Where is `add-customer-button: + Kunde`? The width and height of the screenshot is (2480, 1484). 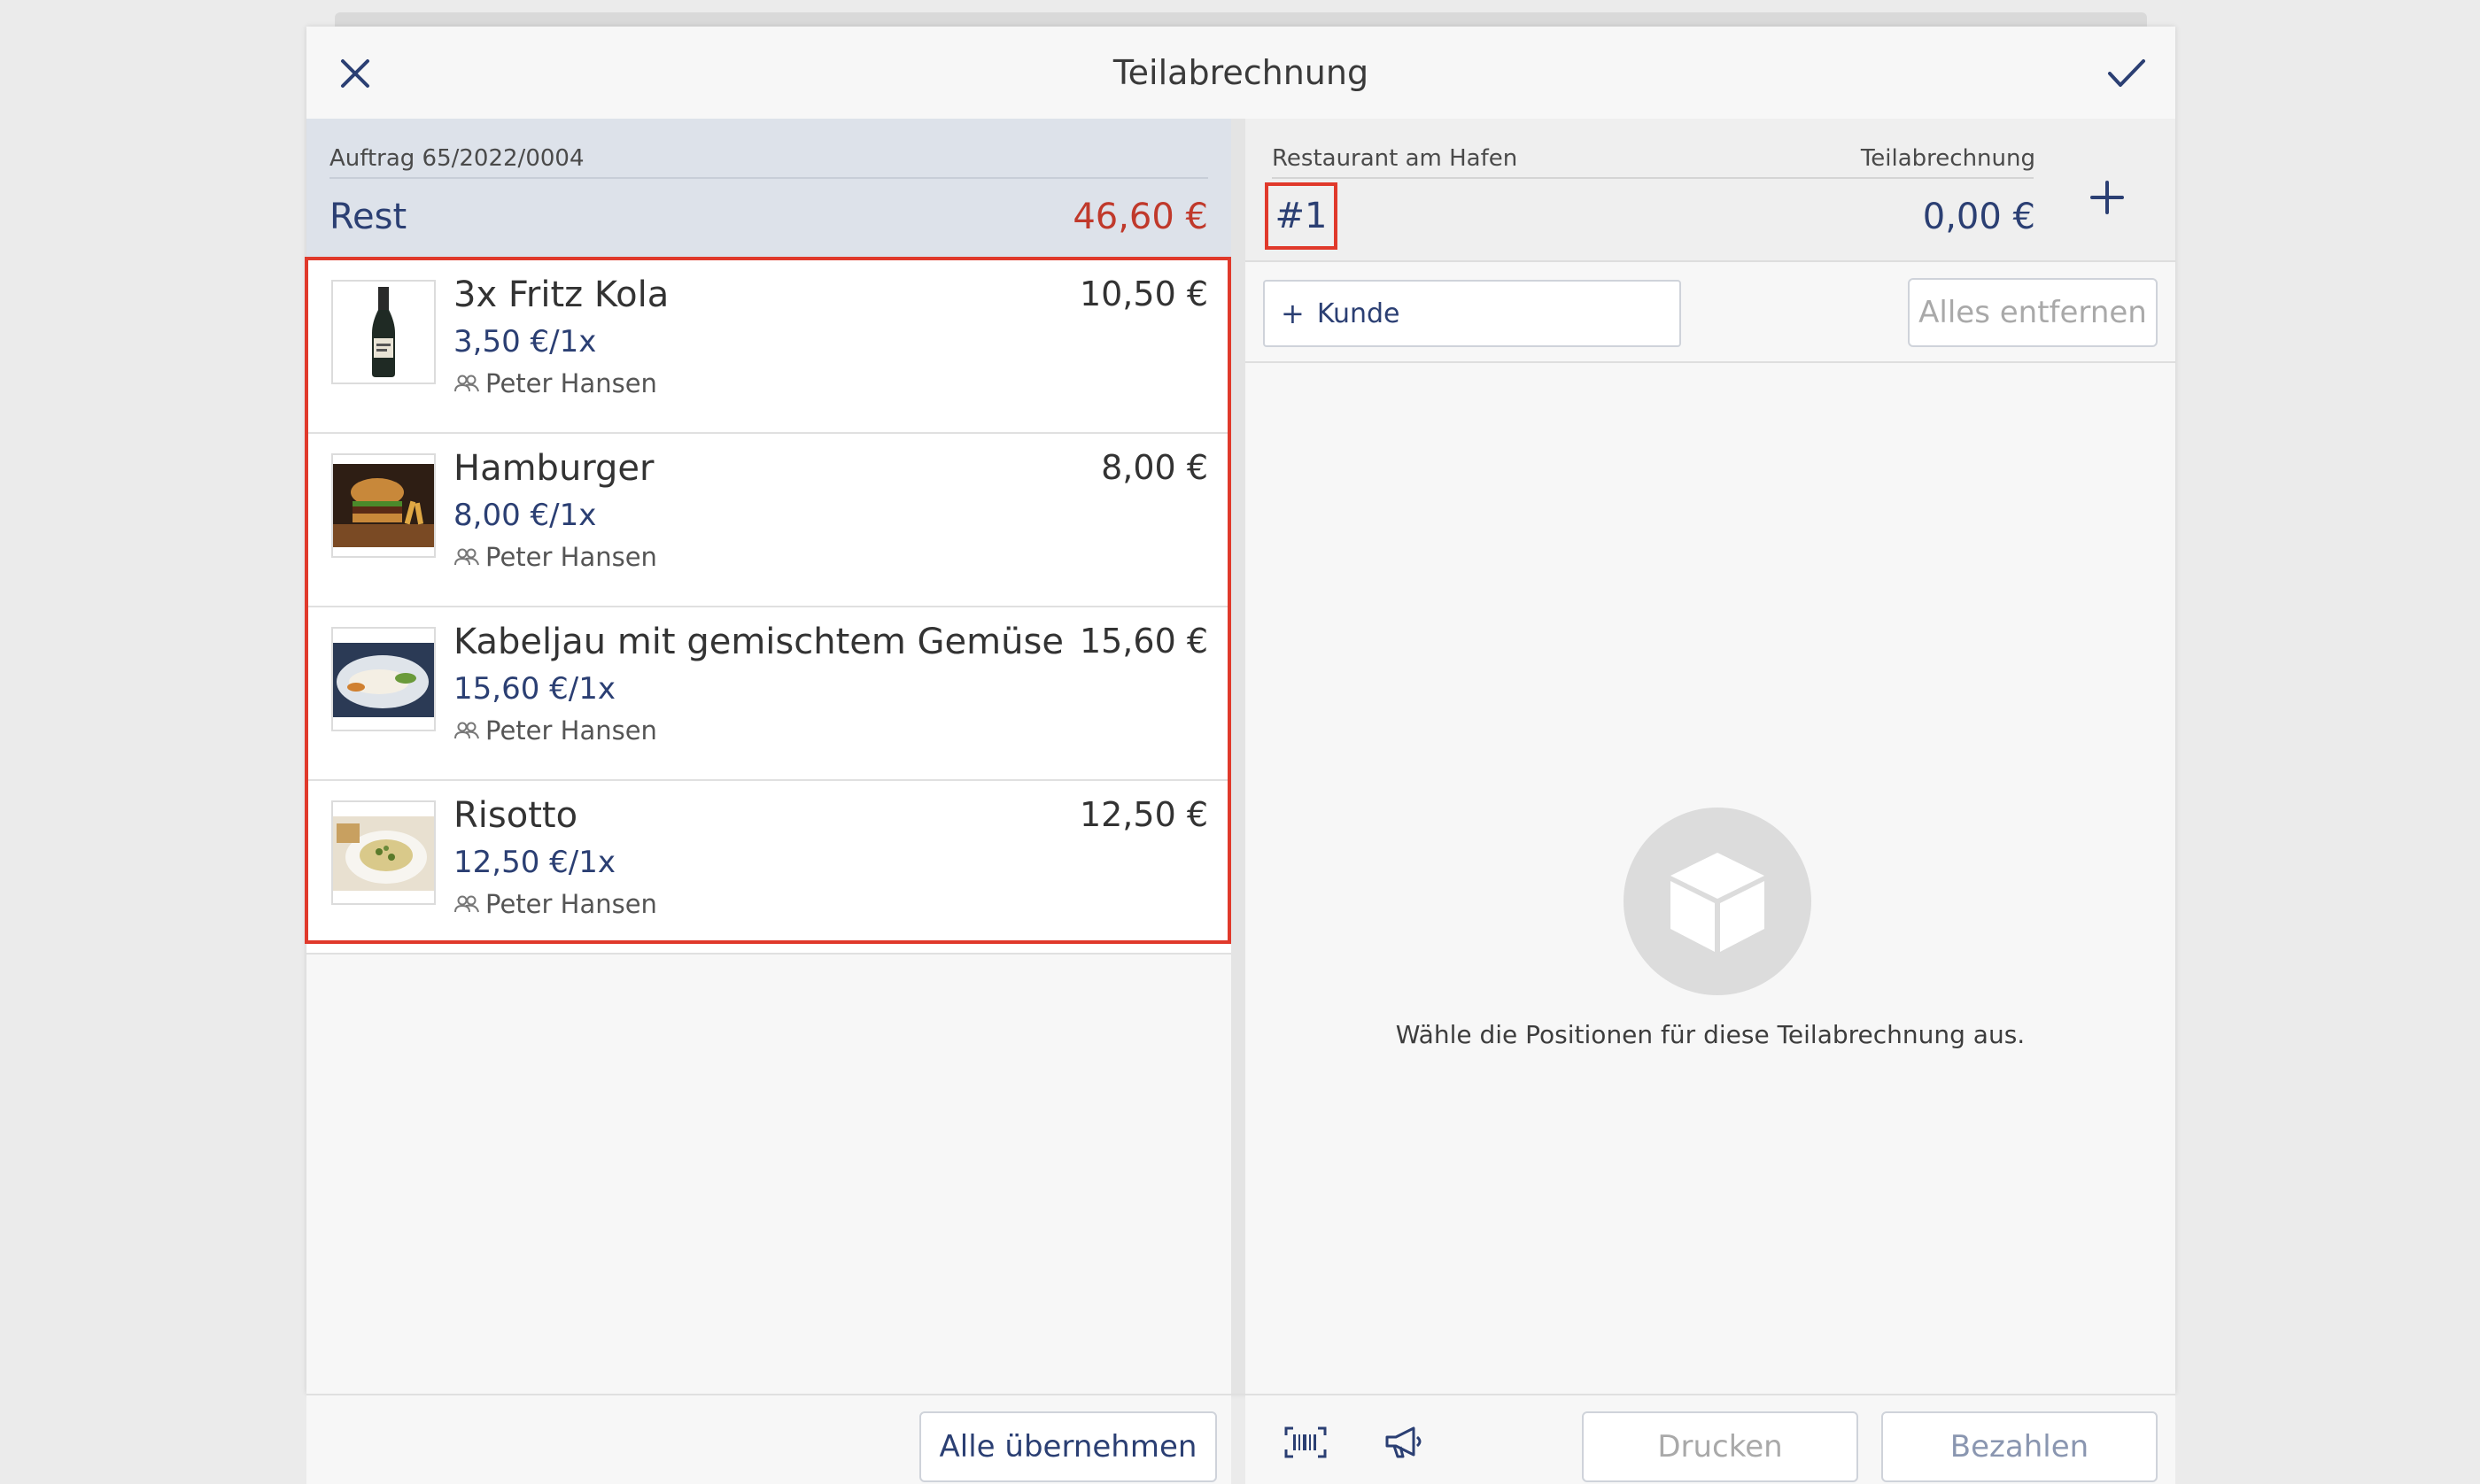 add-customer-button: + Kunde is located at coordinates (1472, 313).